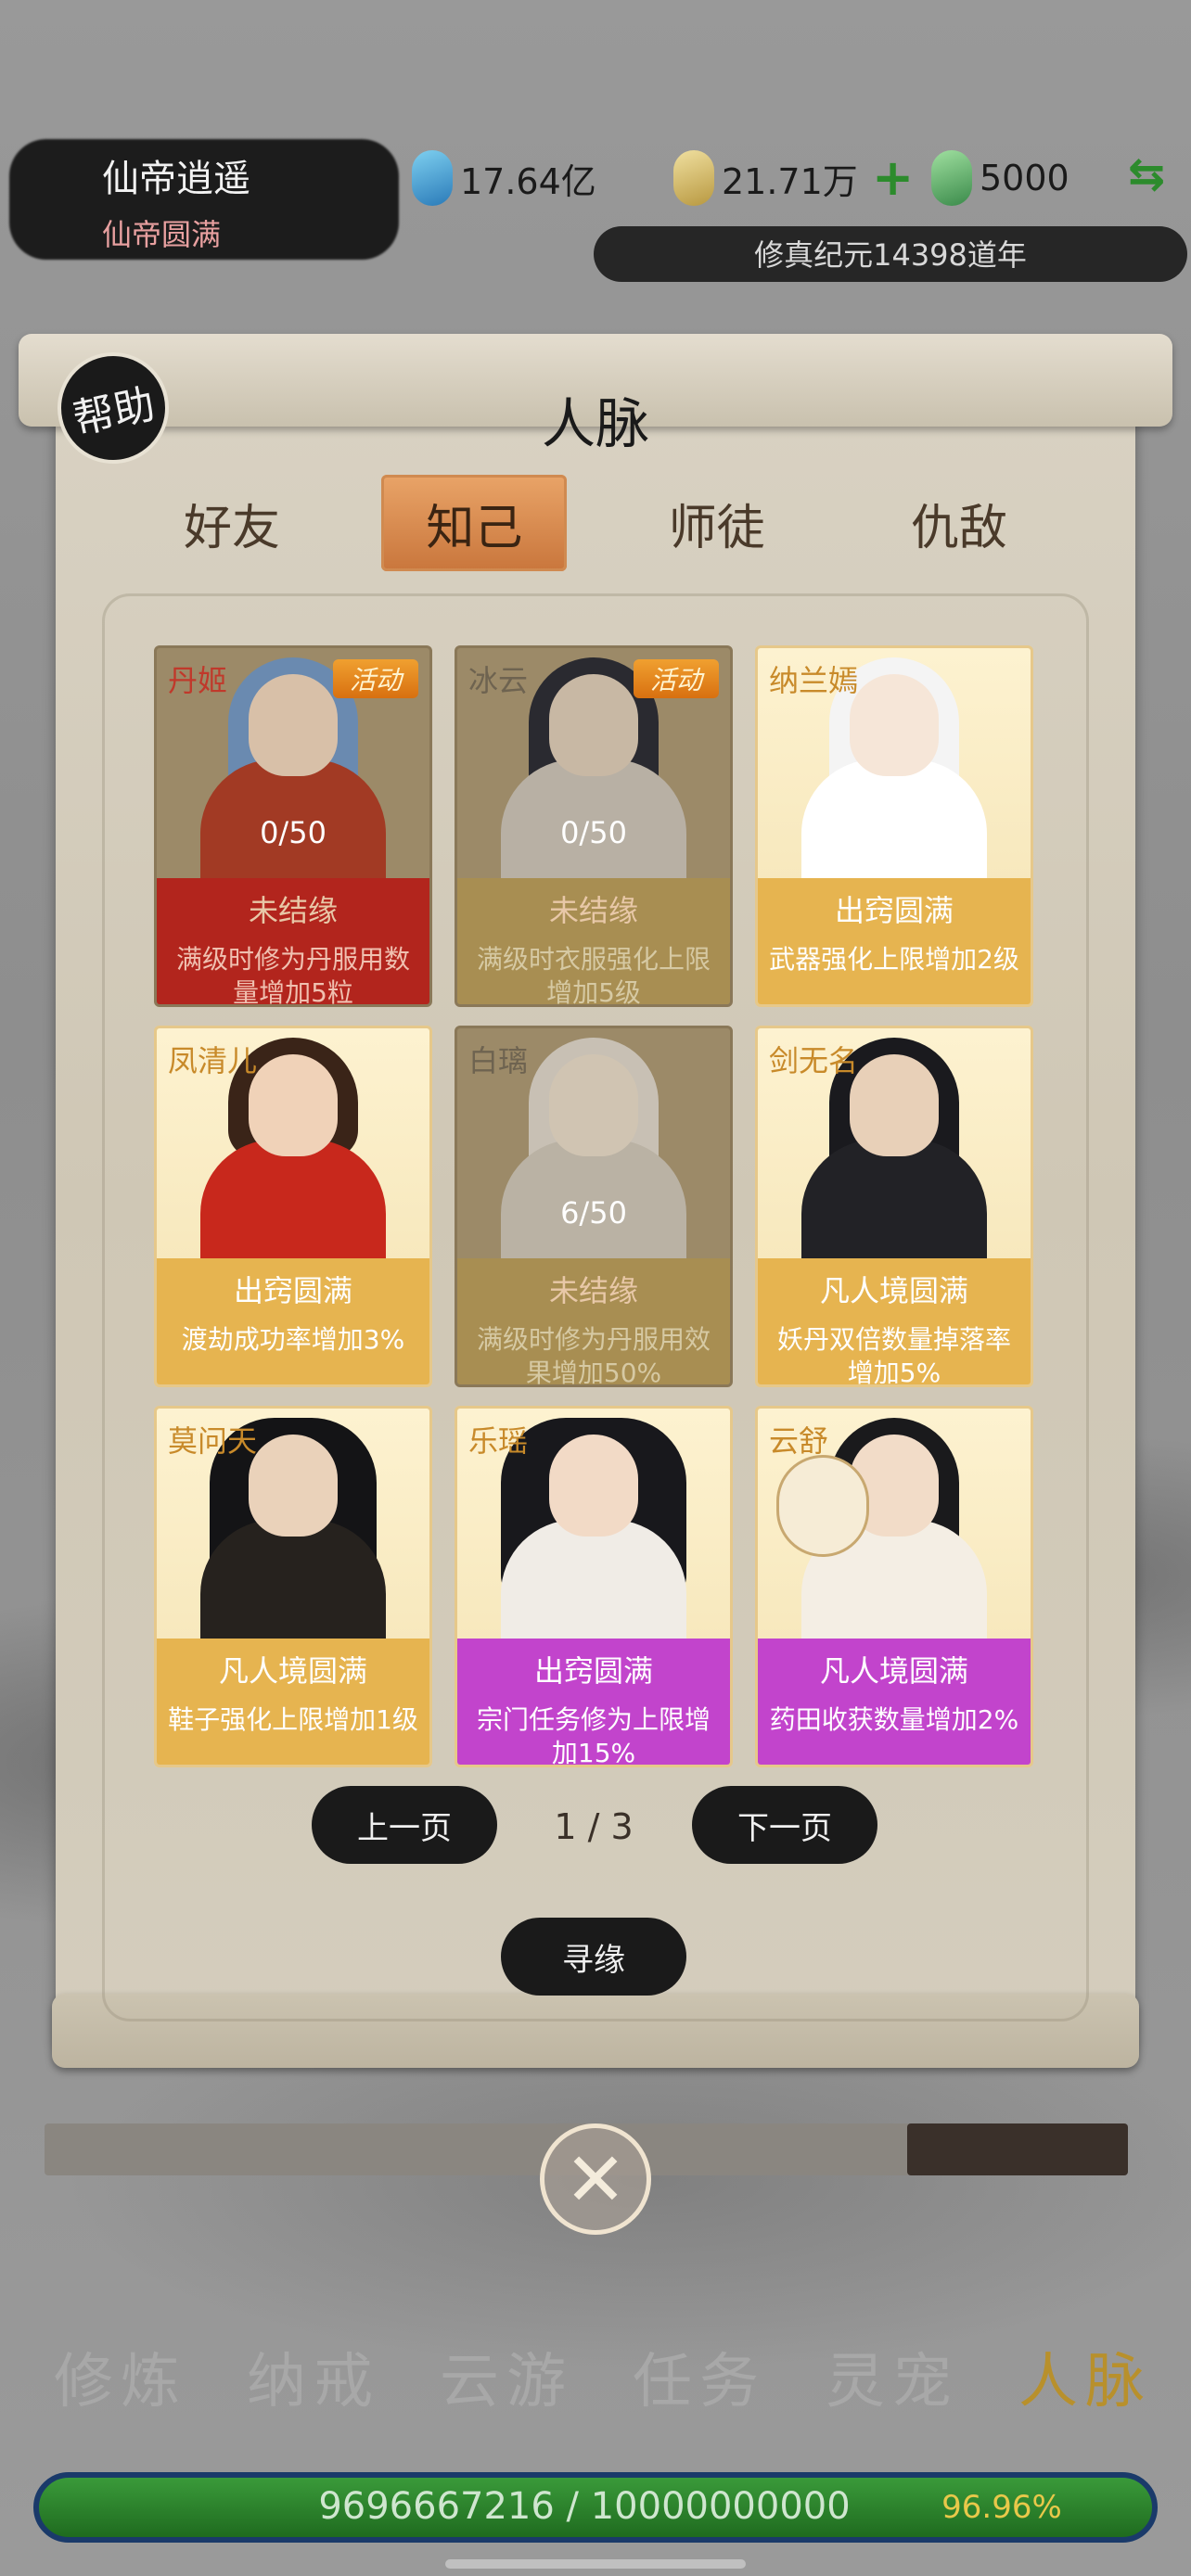  What do you see at coordinates (528, 181) in the screenshot?
I see `spirit-stone-value: 17.64亿` at bounding box center [528, 181].